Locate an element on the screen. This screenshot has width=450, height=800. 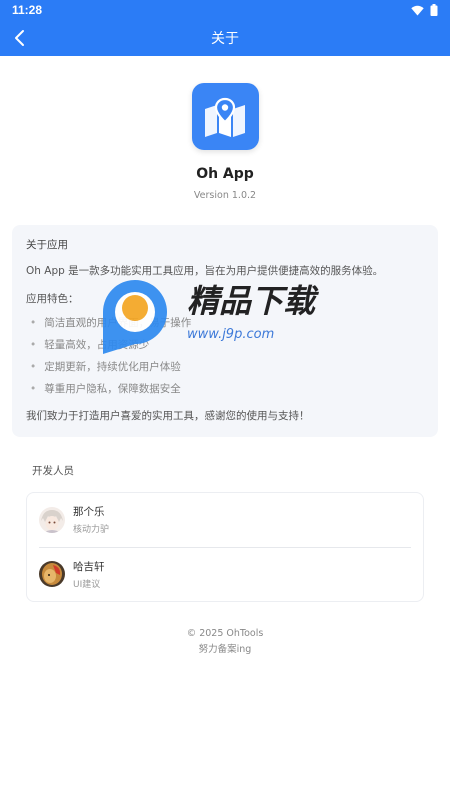
developer-role: 核动力驴 is located at coordinates (91, 530).